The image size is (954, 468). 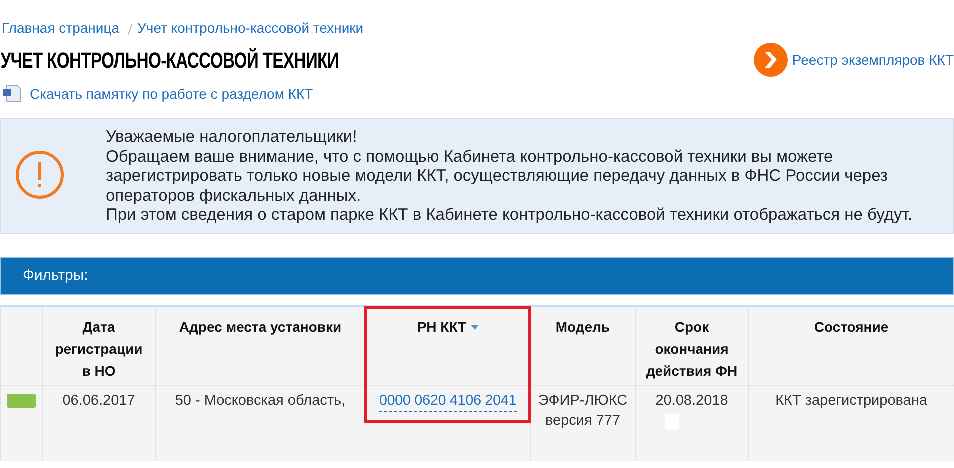 I want to click on table-cell-text: ЭФИР-ЛЮКС версия 777, so click(x=583, y=411).